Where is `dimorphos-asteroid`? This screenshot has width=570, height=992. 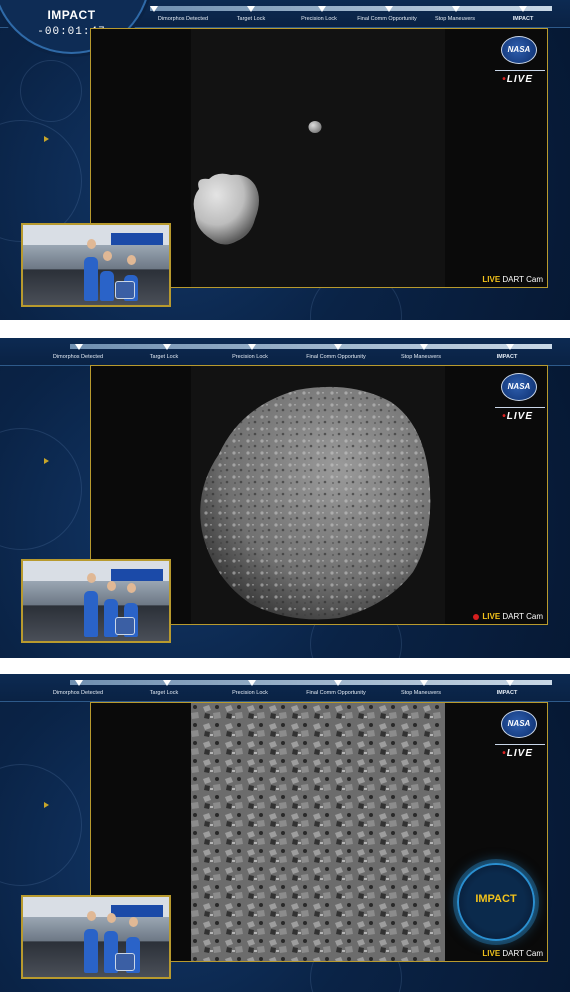 dimorphos-asteroid is located at coordinates (226, 209).